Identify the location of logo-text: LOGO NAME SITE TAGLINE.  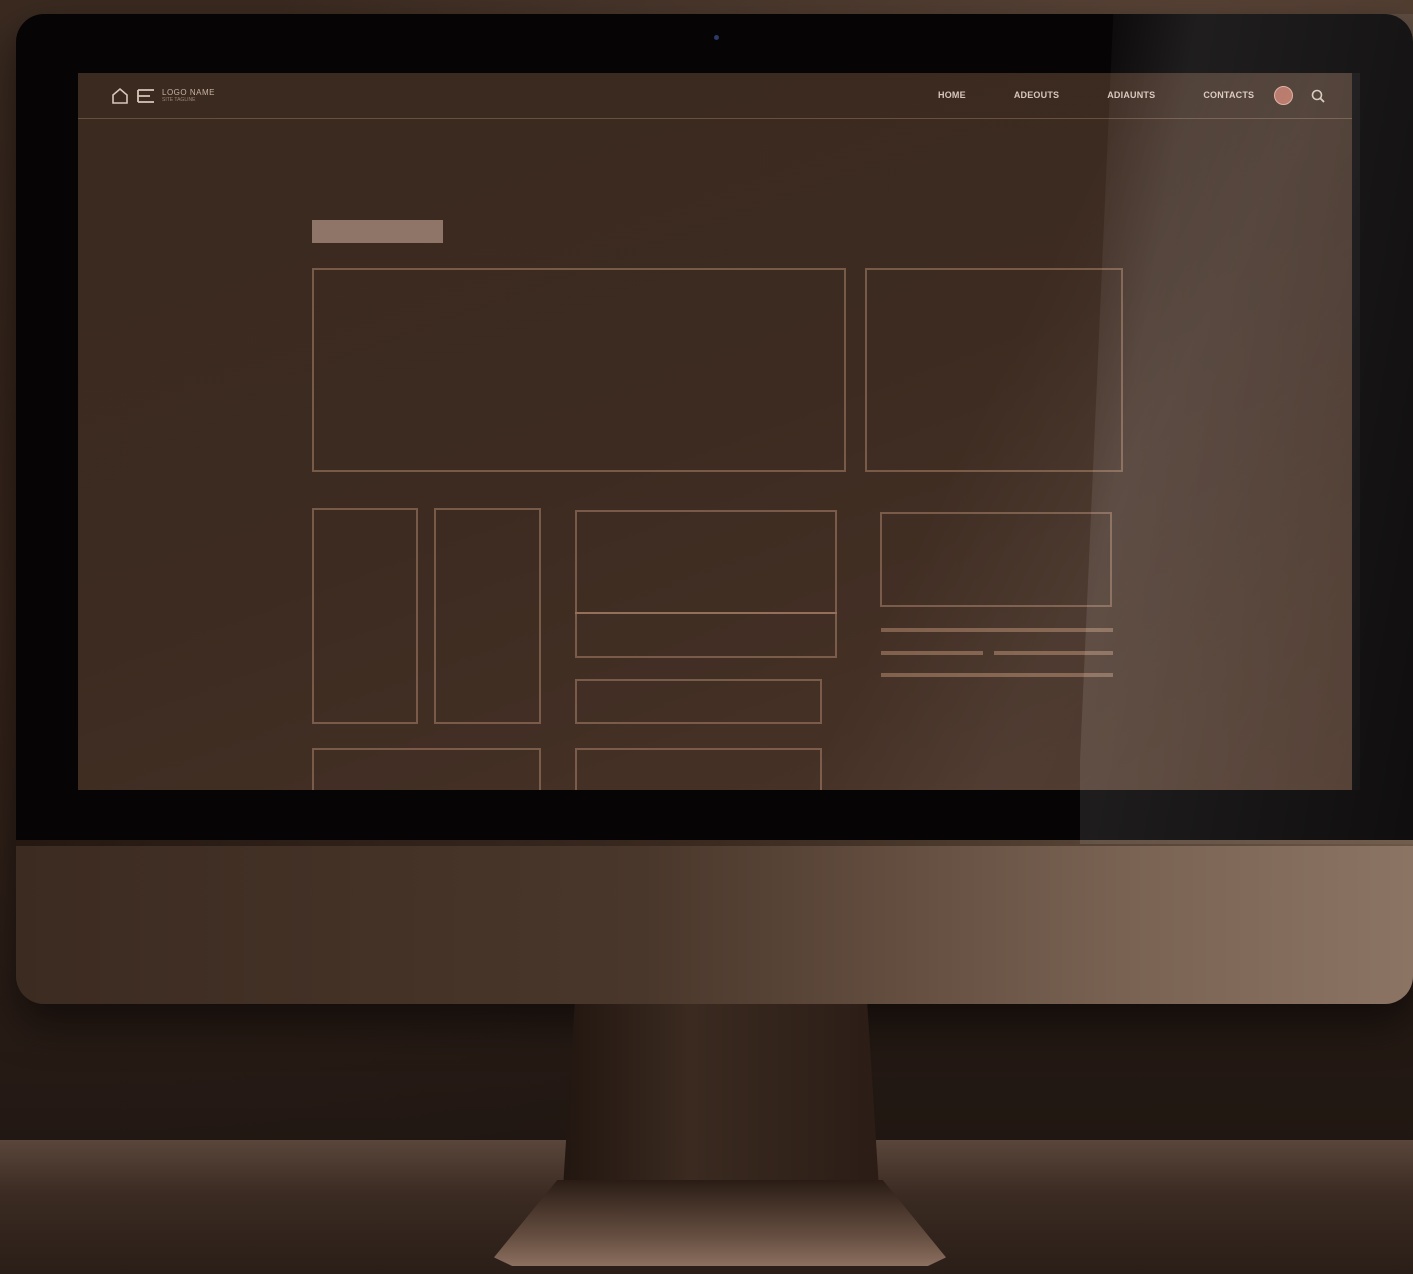
(188, 96).